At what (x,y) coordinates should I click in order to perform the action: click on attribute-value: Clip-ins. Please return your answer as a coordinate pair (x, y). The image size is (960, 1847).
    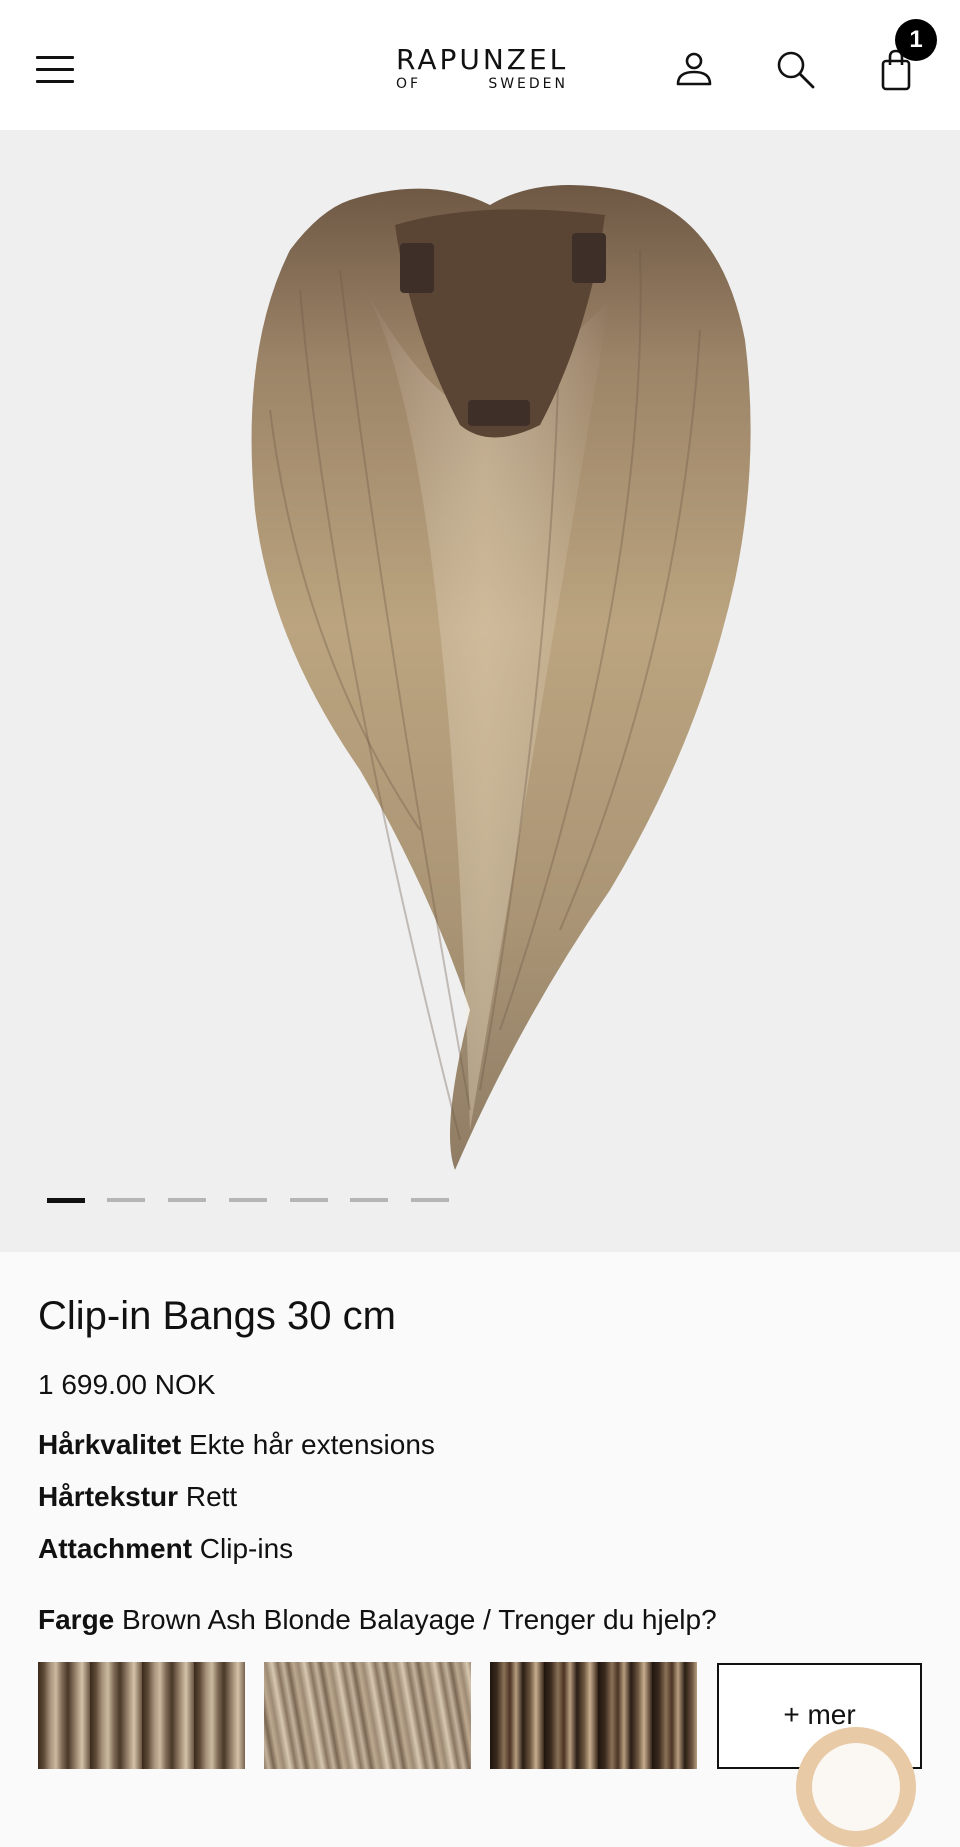
    Looking at the image, I should click on (246, 1548).